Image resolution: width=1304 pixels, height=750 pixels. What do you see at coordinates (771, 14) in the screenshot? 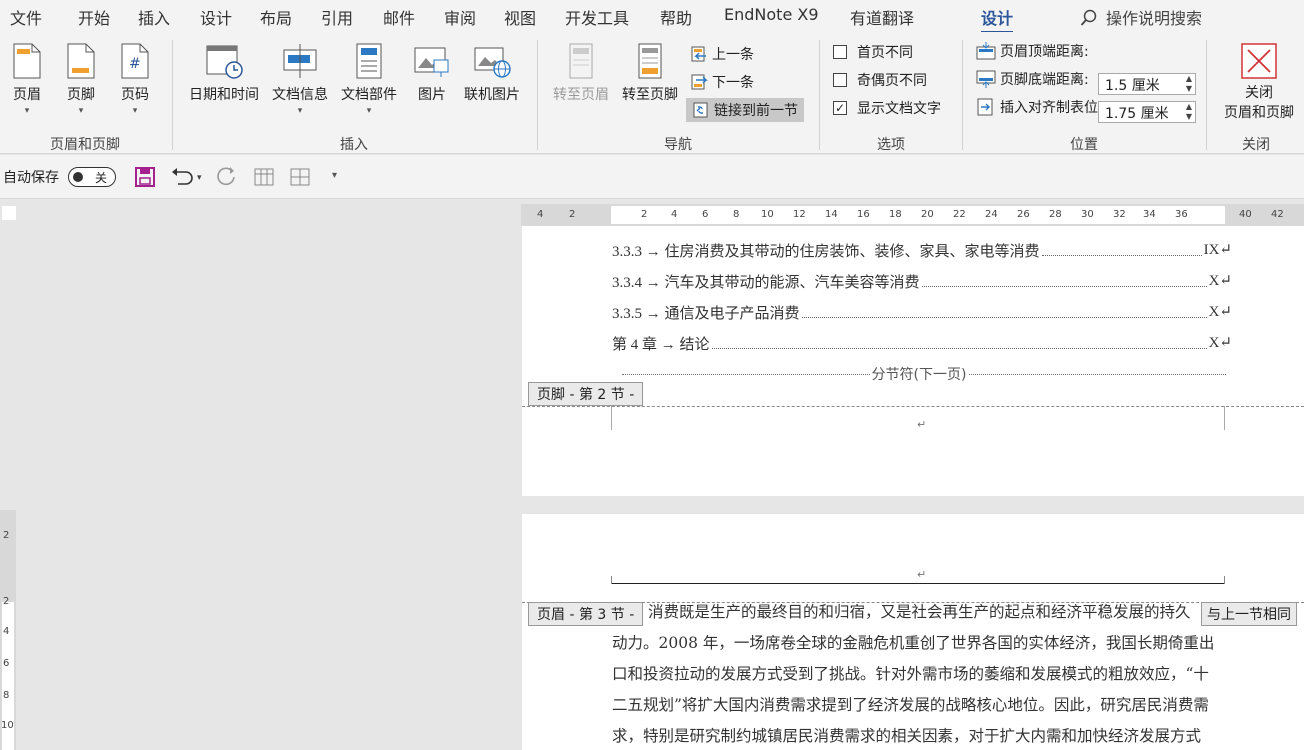
I see `tab-endnote: EndNote X9` at bounding box center [771, 14].